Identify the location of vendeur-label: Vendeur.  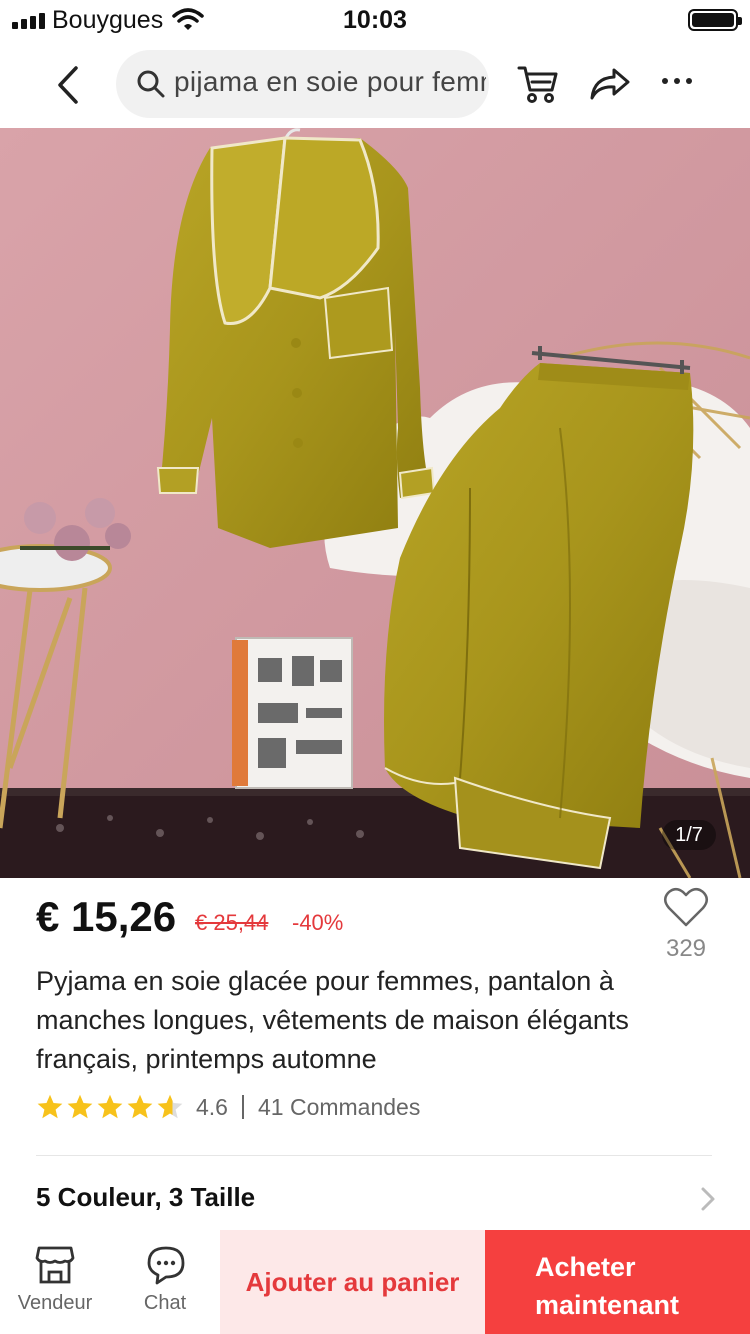
(55, 1303).